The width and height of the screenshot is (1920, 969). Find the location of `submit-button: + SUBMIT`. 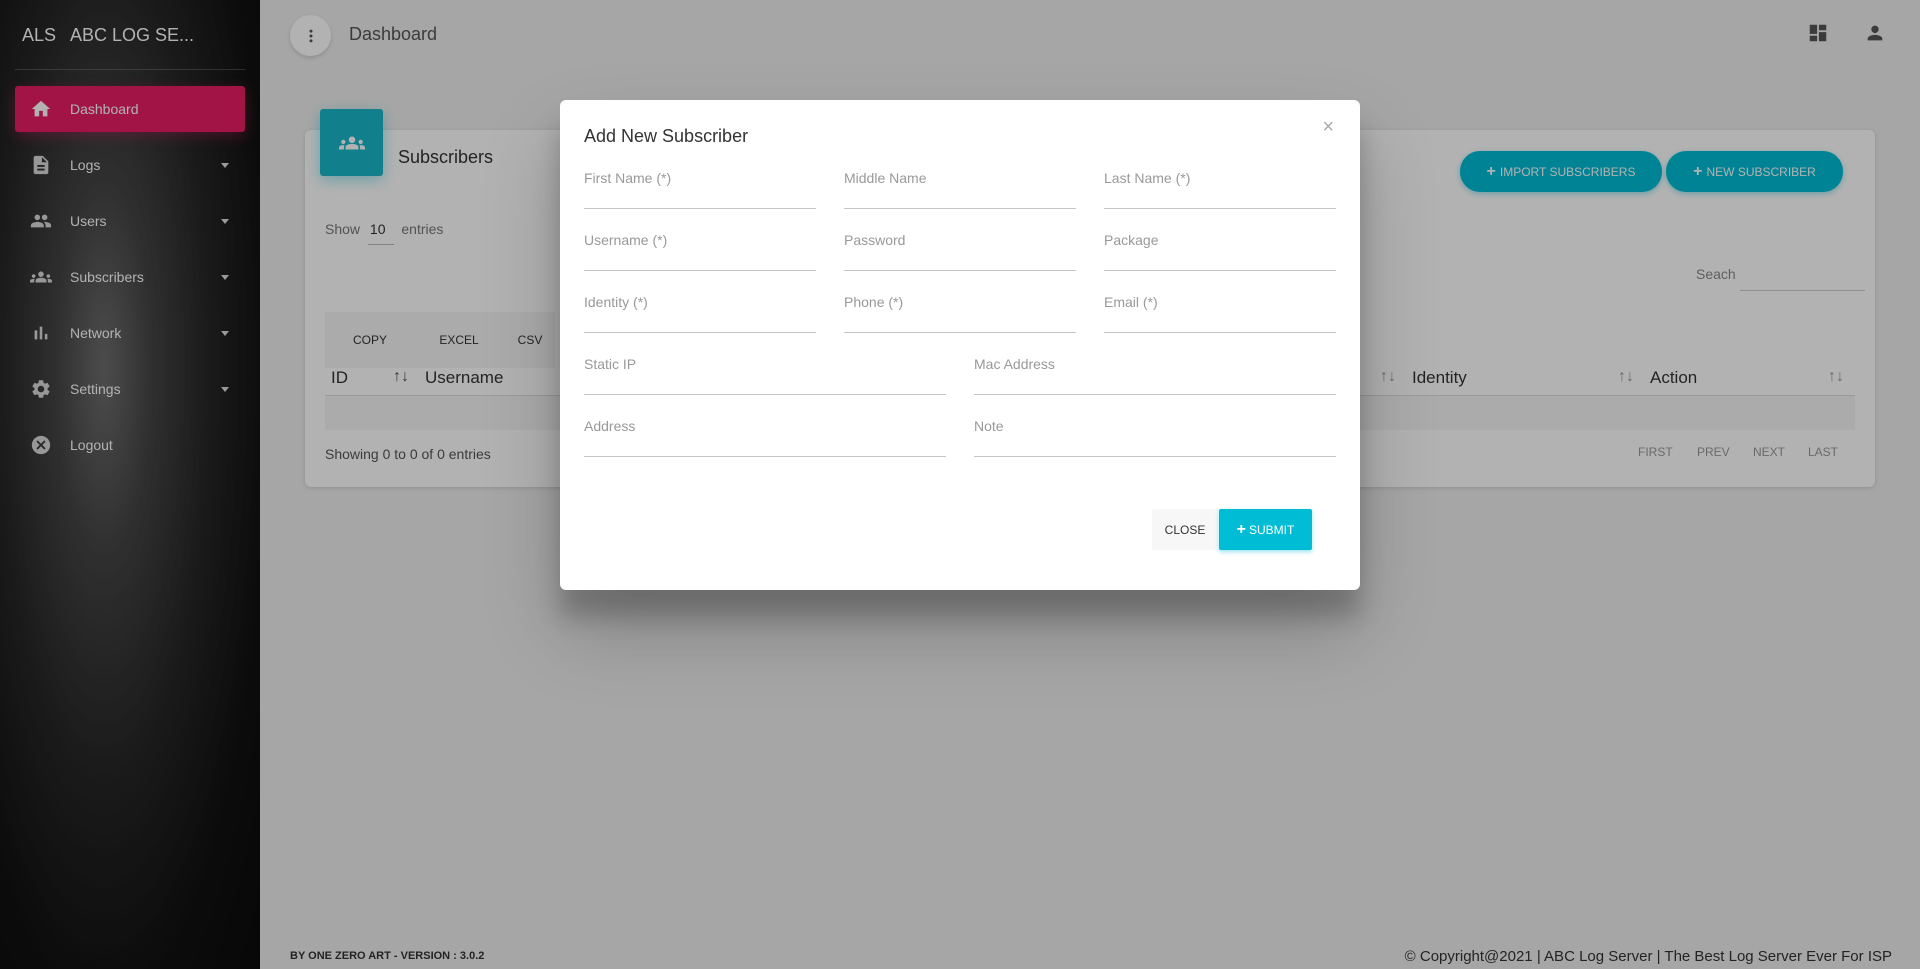

submit-button: + SUBMIT is located at coordinates (1265, 529).